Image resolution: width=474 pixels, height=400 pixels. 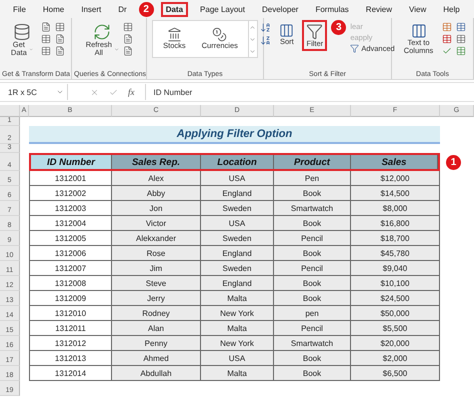 What do you see at coordinates (418, 31) in the screenshot?
I see `columns-icon` at bounding box center [418, 31].